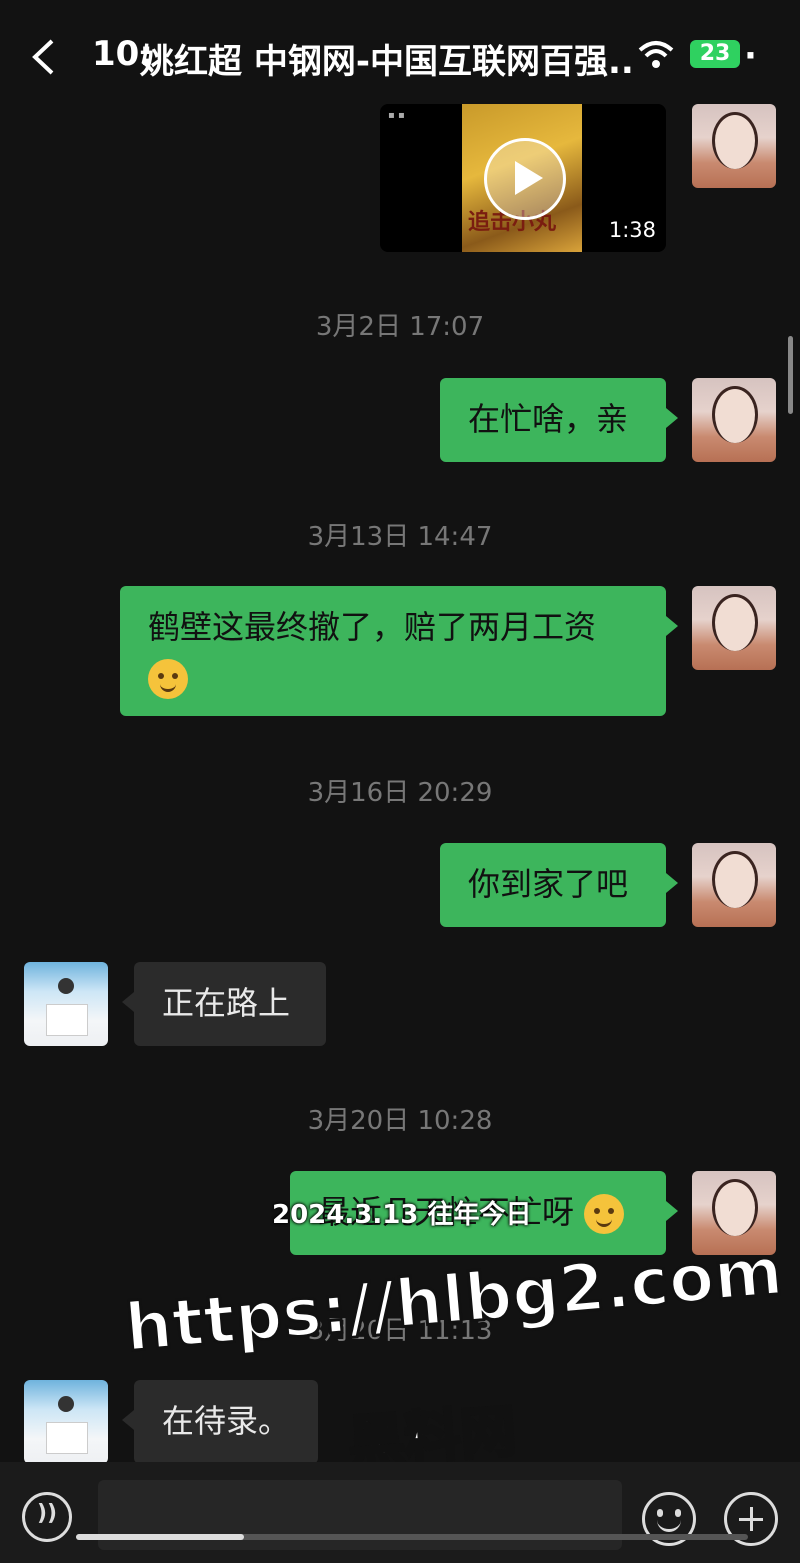 The height and width of the screenshot is (1563, 800). I want to click on more-options-icon: ·, so click(750, 56).